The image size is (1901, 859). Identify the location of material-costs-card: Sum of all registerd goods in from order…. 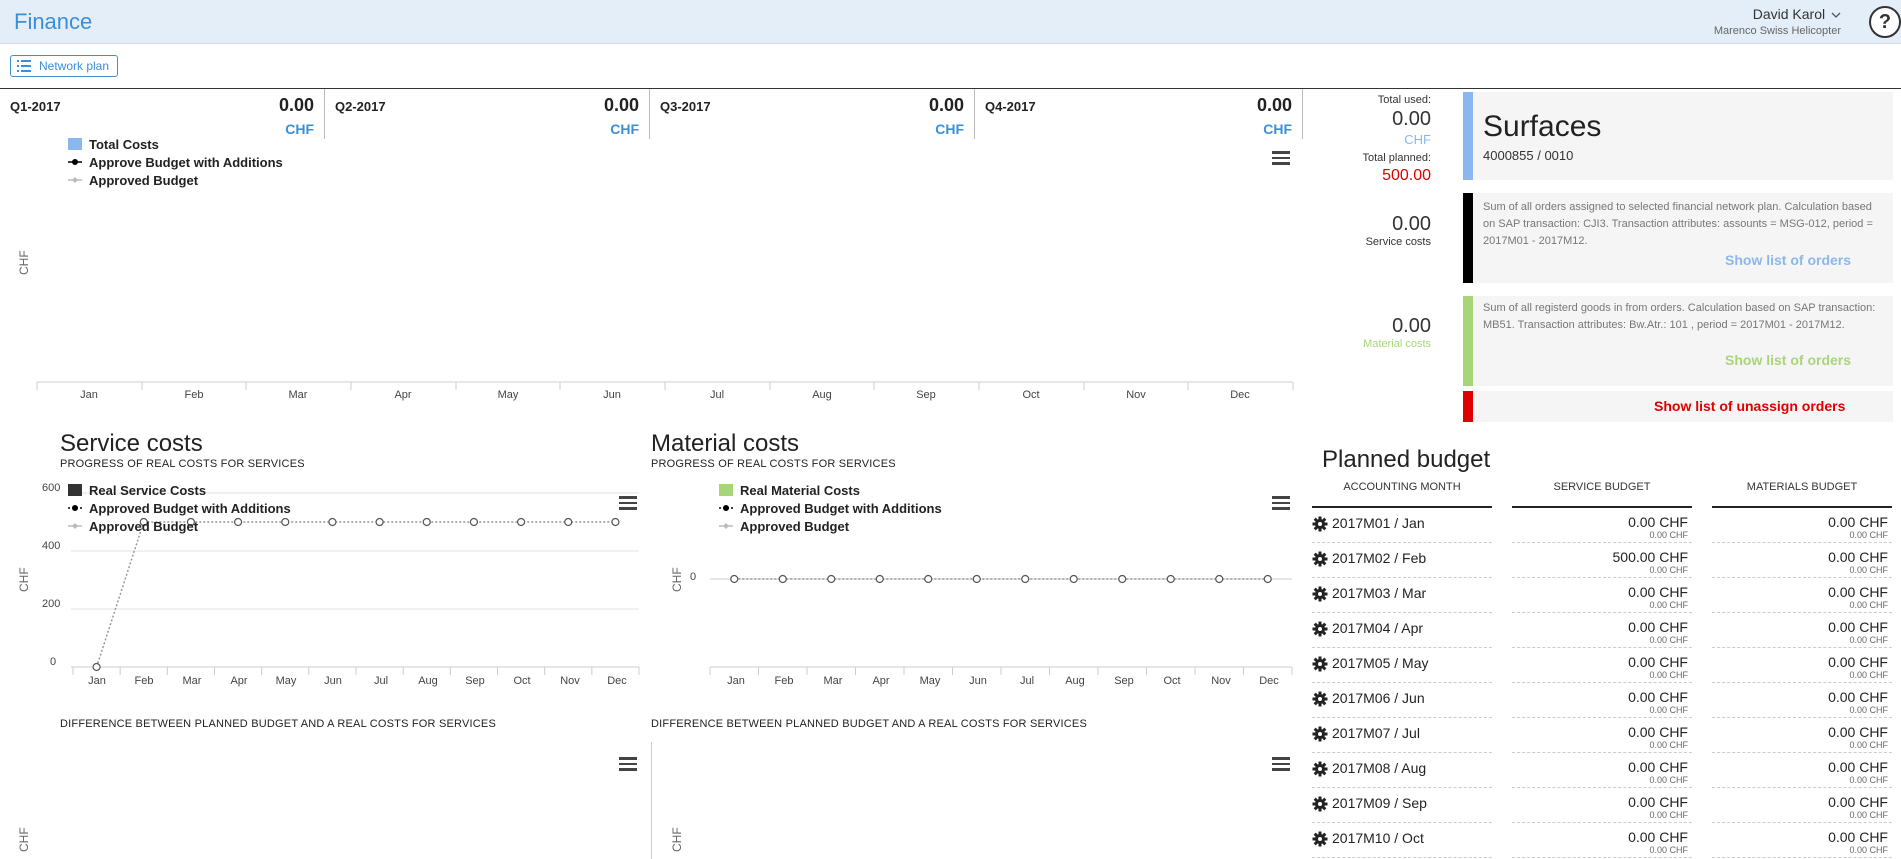
(1683, 341).